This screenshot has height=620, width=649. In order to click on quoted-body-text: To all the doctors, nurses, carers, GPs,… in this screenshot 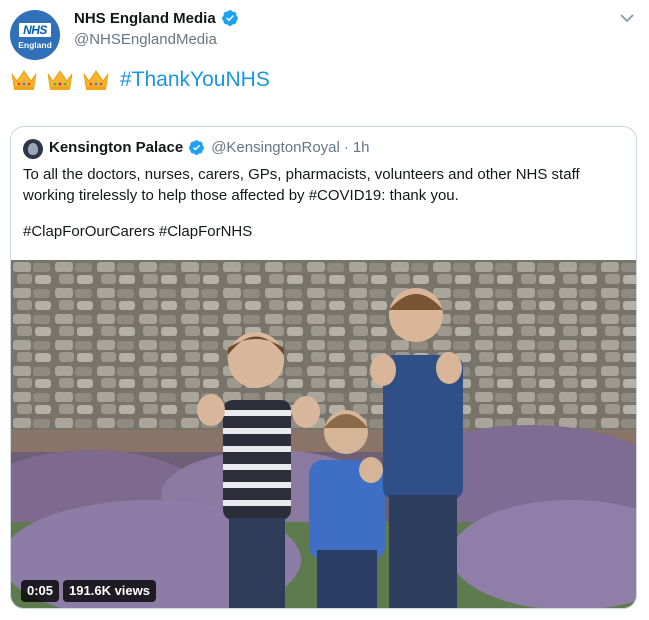, I will do `click(301, 185)`.